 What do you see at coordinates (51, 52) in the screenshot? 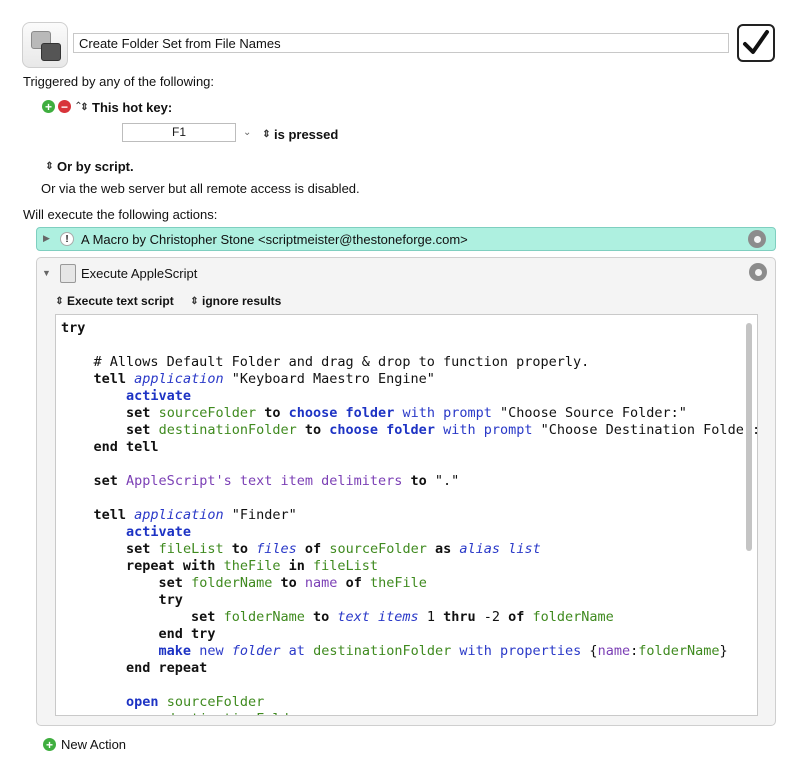
I see `macro-icon-front-square` at bounding box center [51, 52].